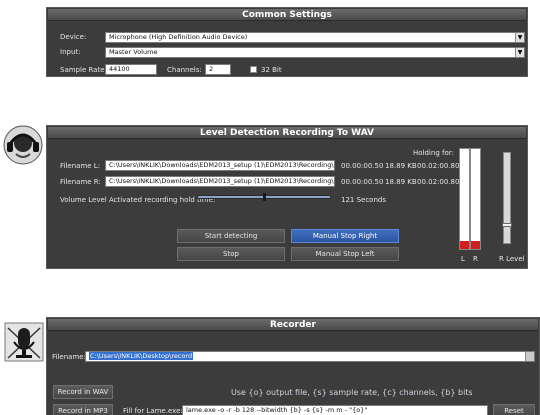  What do you see at coordinates (231, 236) in the screenshot?
I see `start-detecting-button: Start detecting` at bounding box center [231, 236].